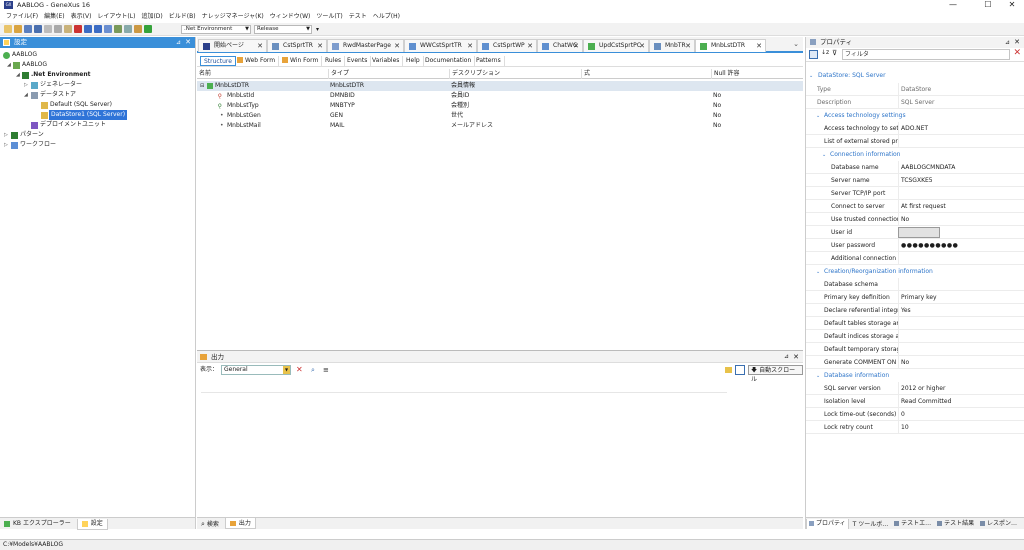  Describe the element at coordinates (116, 16) in the screenshot. I see `menu-layout: レイアウト(L)` at that location.